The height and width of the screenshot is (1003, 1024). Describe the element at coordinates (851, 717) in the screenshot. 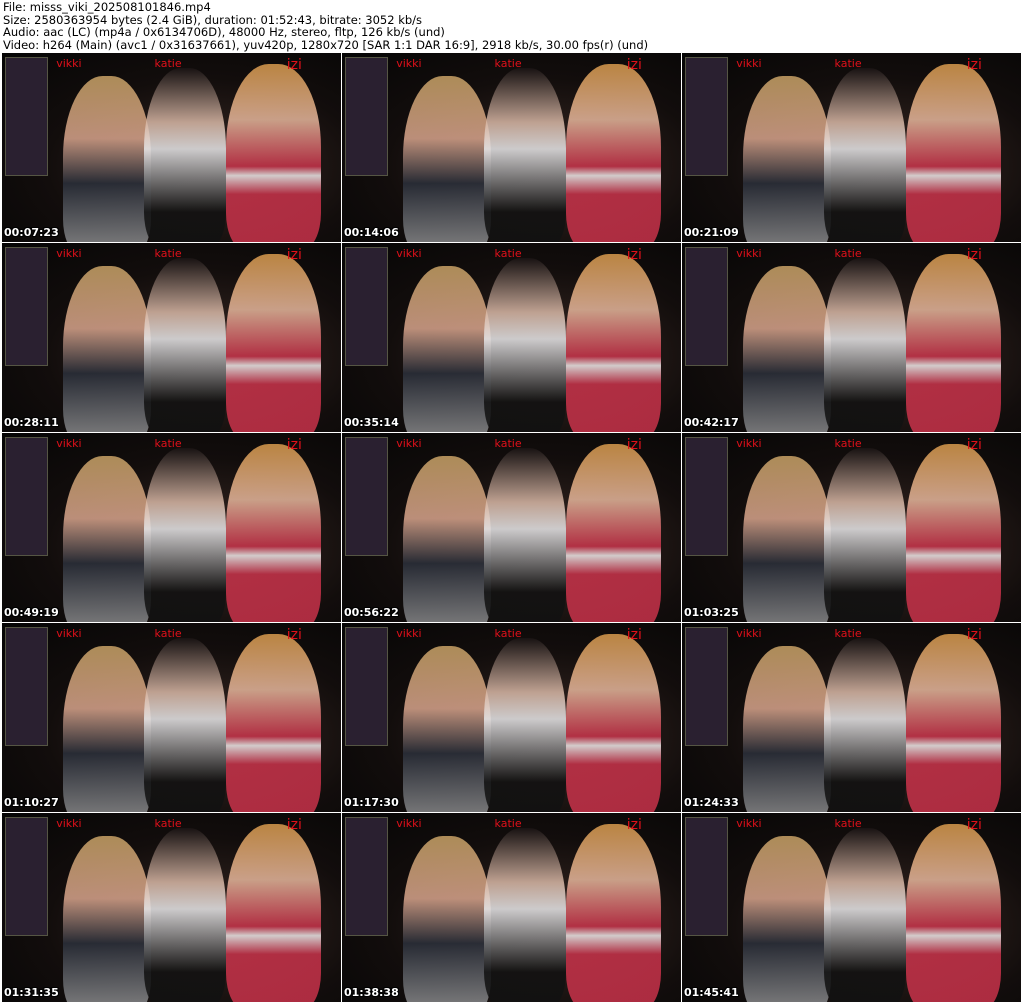

I see `video-thumbnail: vikki katie izi 01:24:33` at that location.